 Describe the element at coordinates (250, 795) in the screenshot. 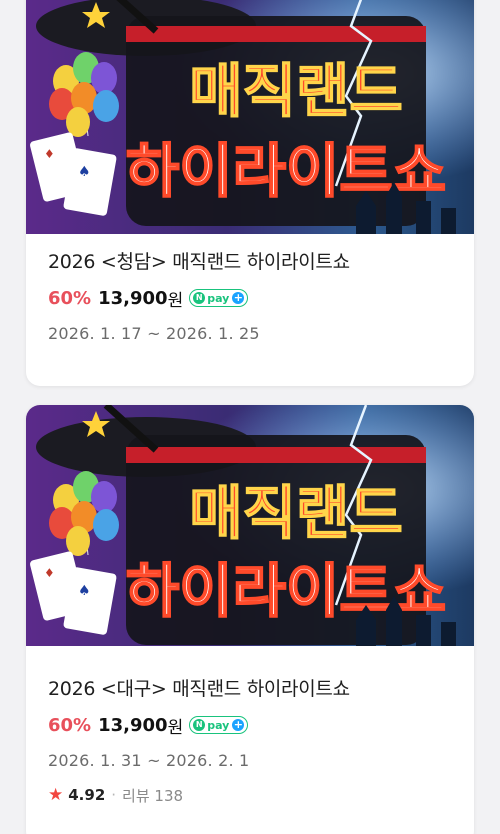

I see `rating-row: ★ 4.92 · 리뷰 138` at that location.